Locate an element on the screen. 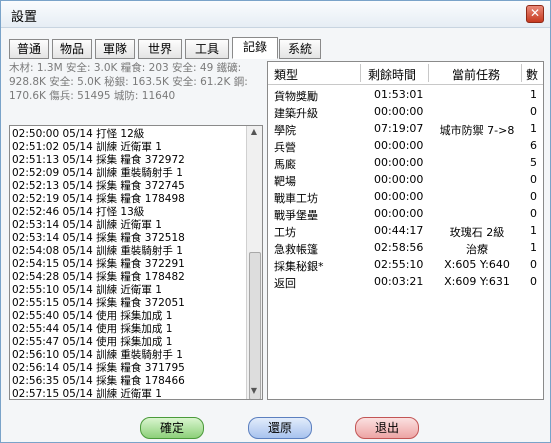 The image size is (551, 443). log-line: 02:55:40 05/14 使用 採集加成 1 is located at coordinates (92, 316).